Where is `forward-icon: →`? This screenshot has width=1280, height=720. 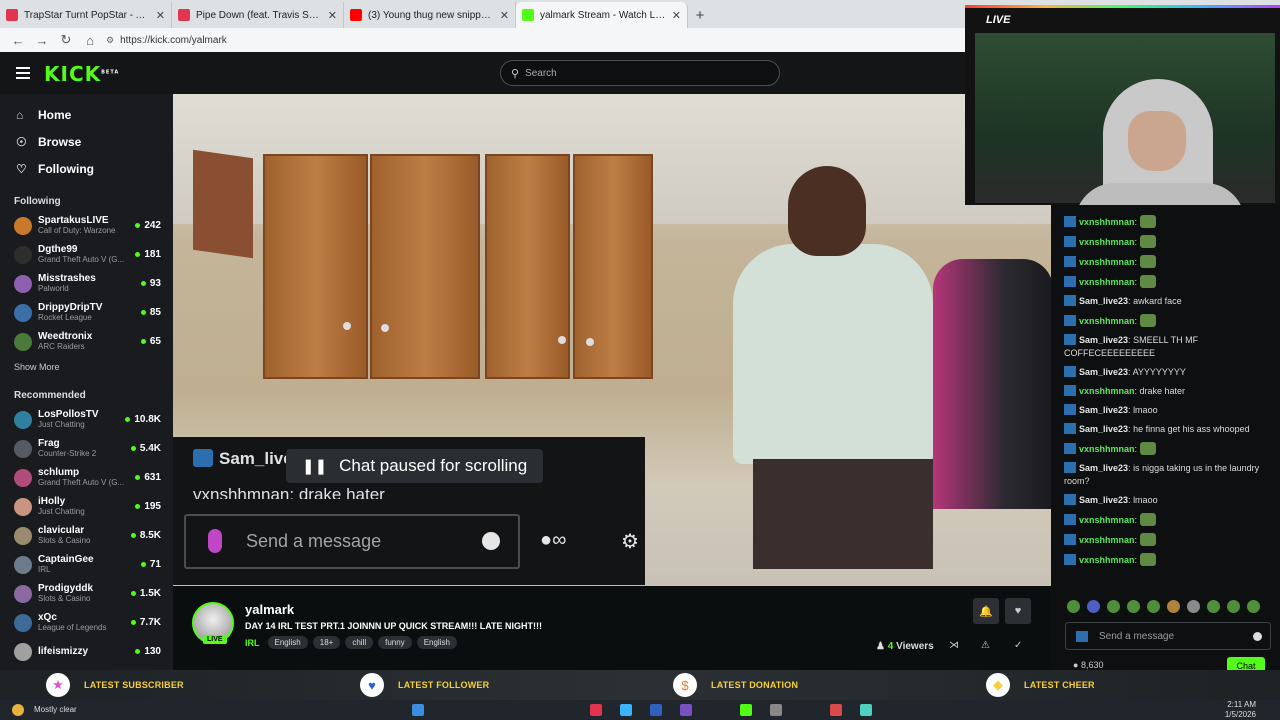 forward-icon: → is located at coordinates (42, 40).